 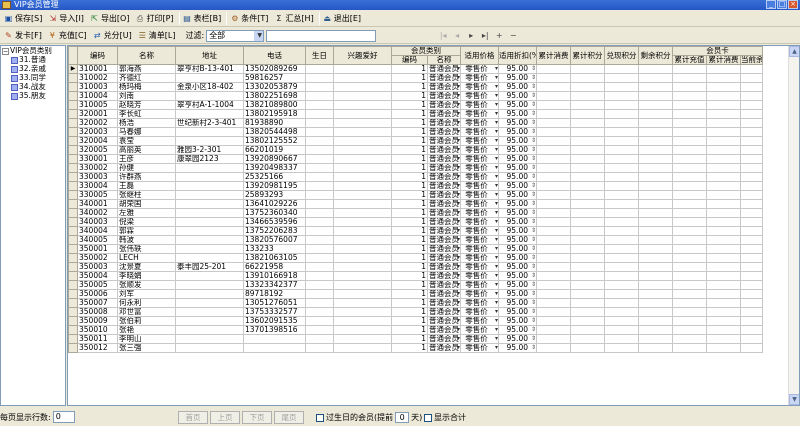 I want to click on member-phone: 13910166918, so click(x=274, y=276).